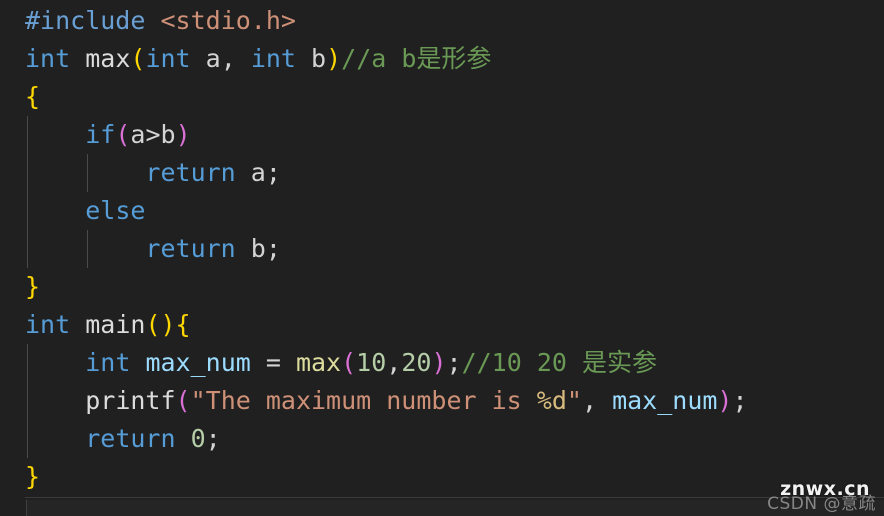 The width and height of the screenshot is (884, 516). I want to click on token-preprocessor: #include, so click(85, 20).